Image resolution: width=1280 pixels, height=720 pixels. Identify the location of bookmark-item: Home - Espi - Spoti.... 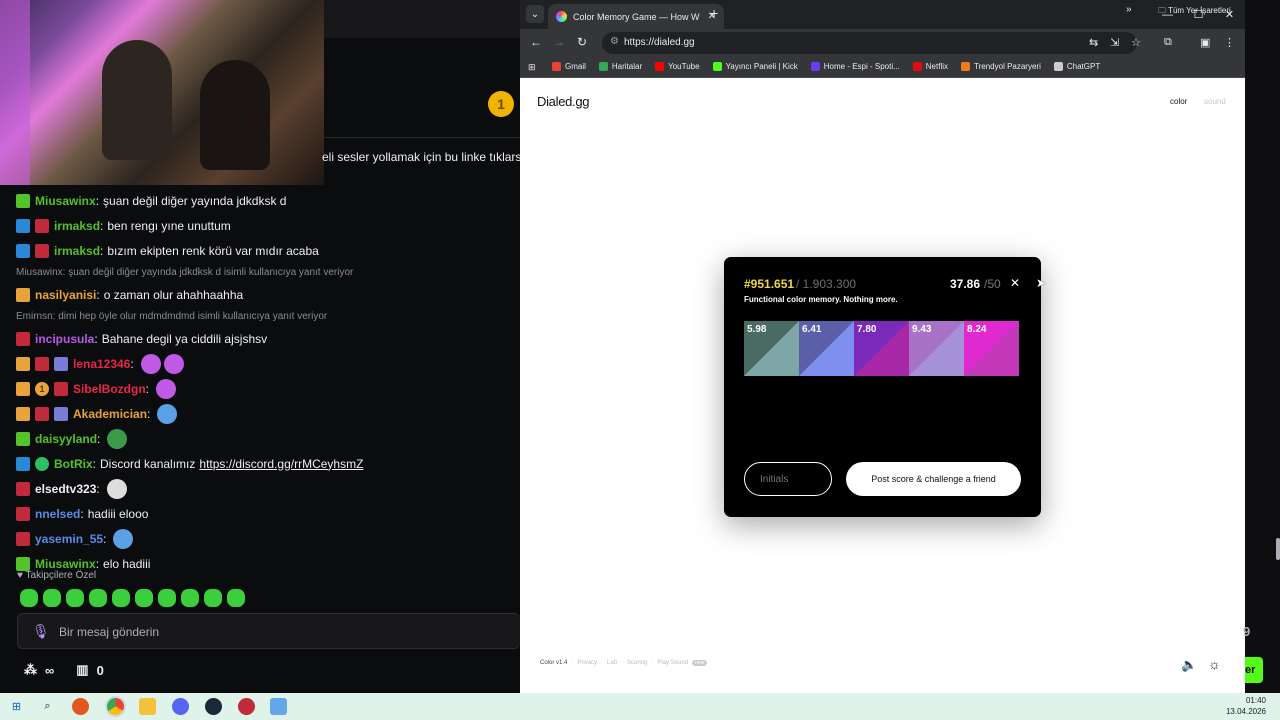
(855, 66).